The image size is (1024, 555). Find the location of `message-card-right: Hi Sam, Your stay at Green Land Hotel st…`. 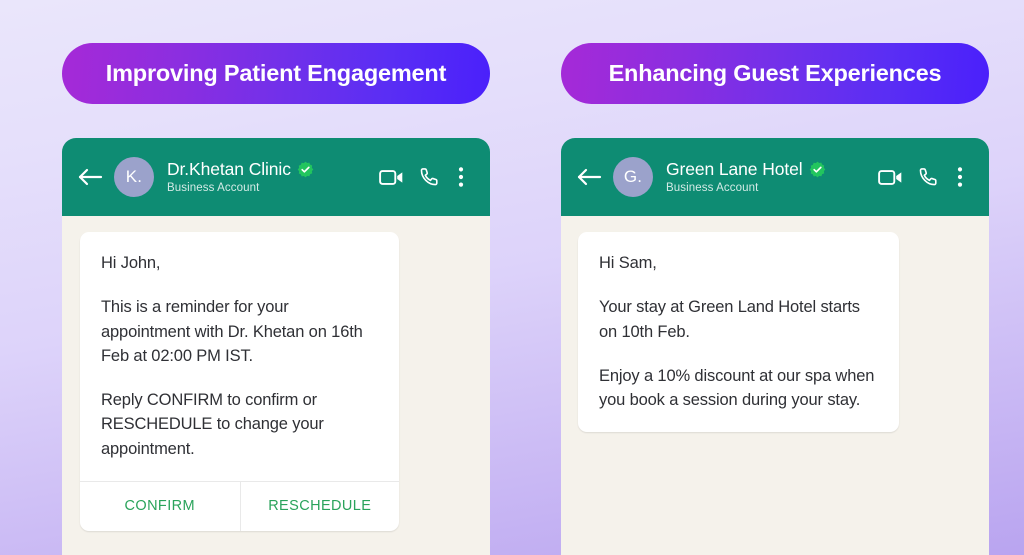

message-card-right: Hi Sam, Your stay at Green Land Hotel st… is located at coordinates (738, 332).